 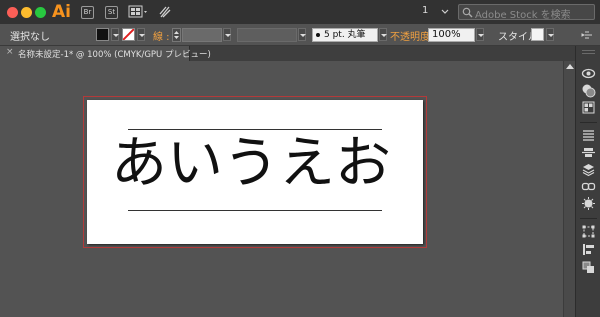 I want to click on stroke-dropdown, so click(x=141, y=34).